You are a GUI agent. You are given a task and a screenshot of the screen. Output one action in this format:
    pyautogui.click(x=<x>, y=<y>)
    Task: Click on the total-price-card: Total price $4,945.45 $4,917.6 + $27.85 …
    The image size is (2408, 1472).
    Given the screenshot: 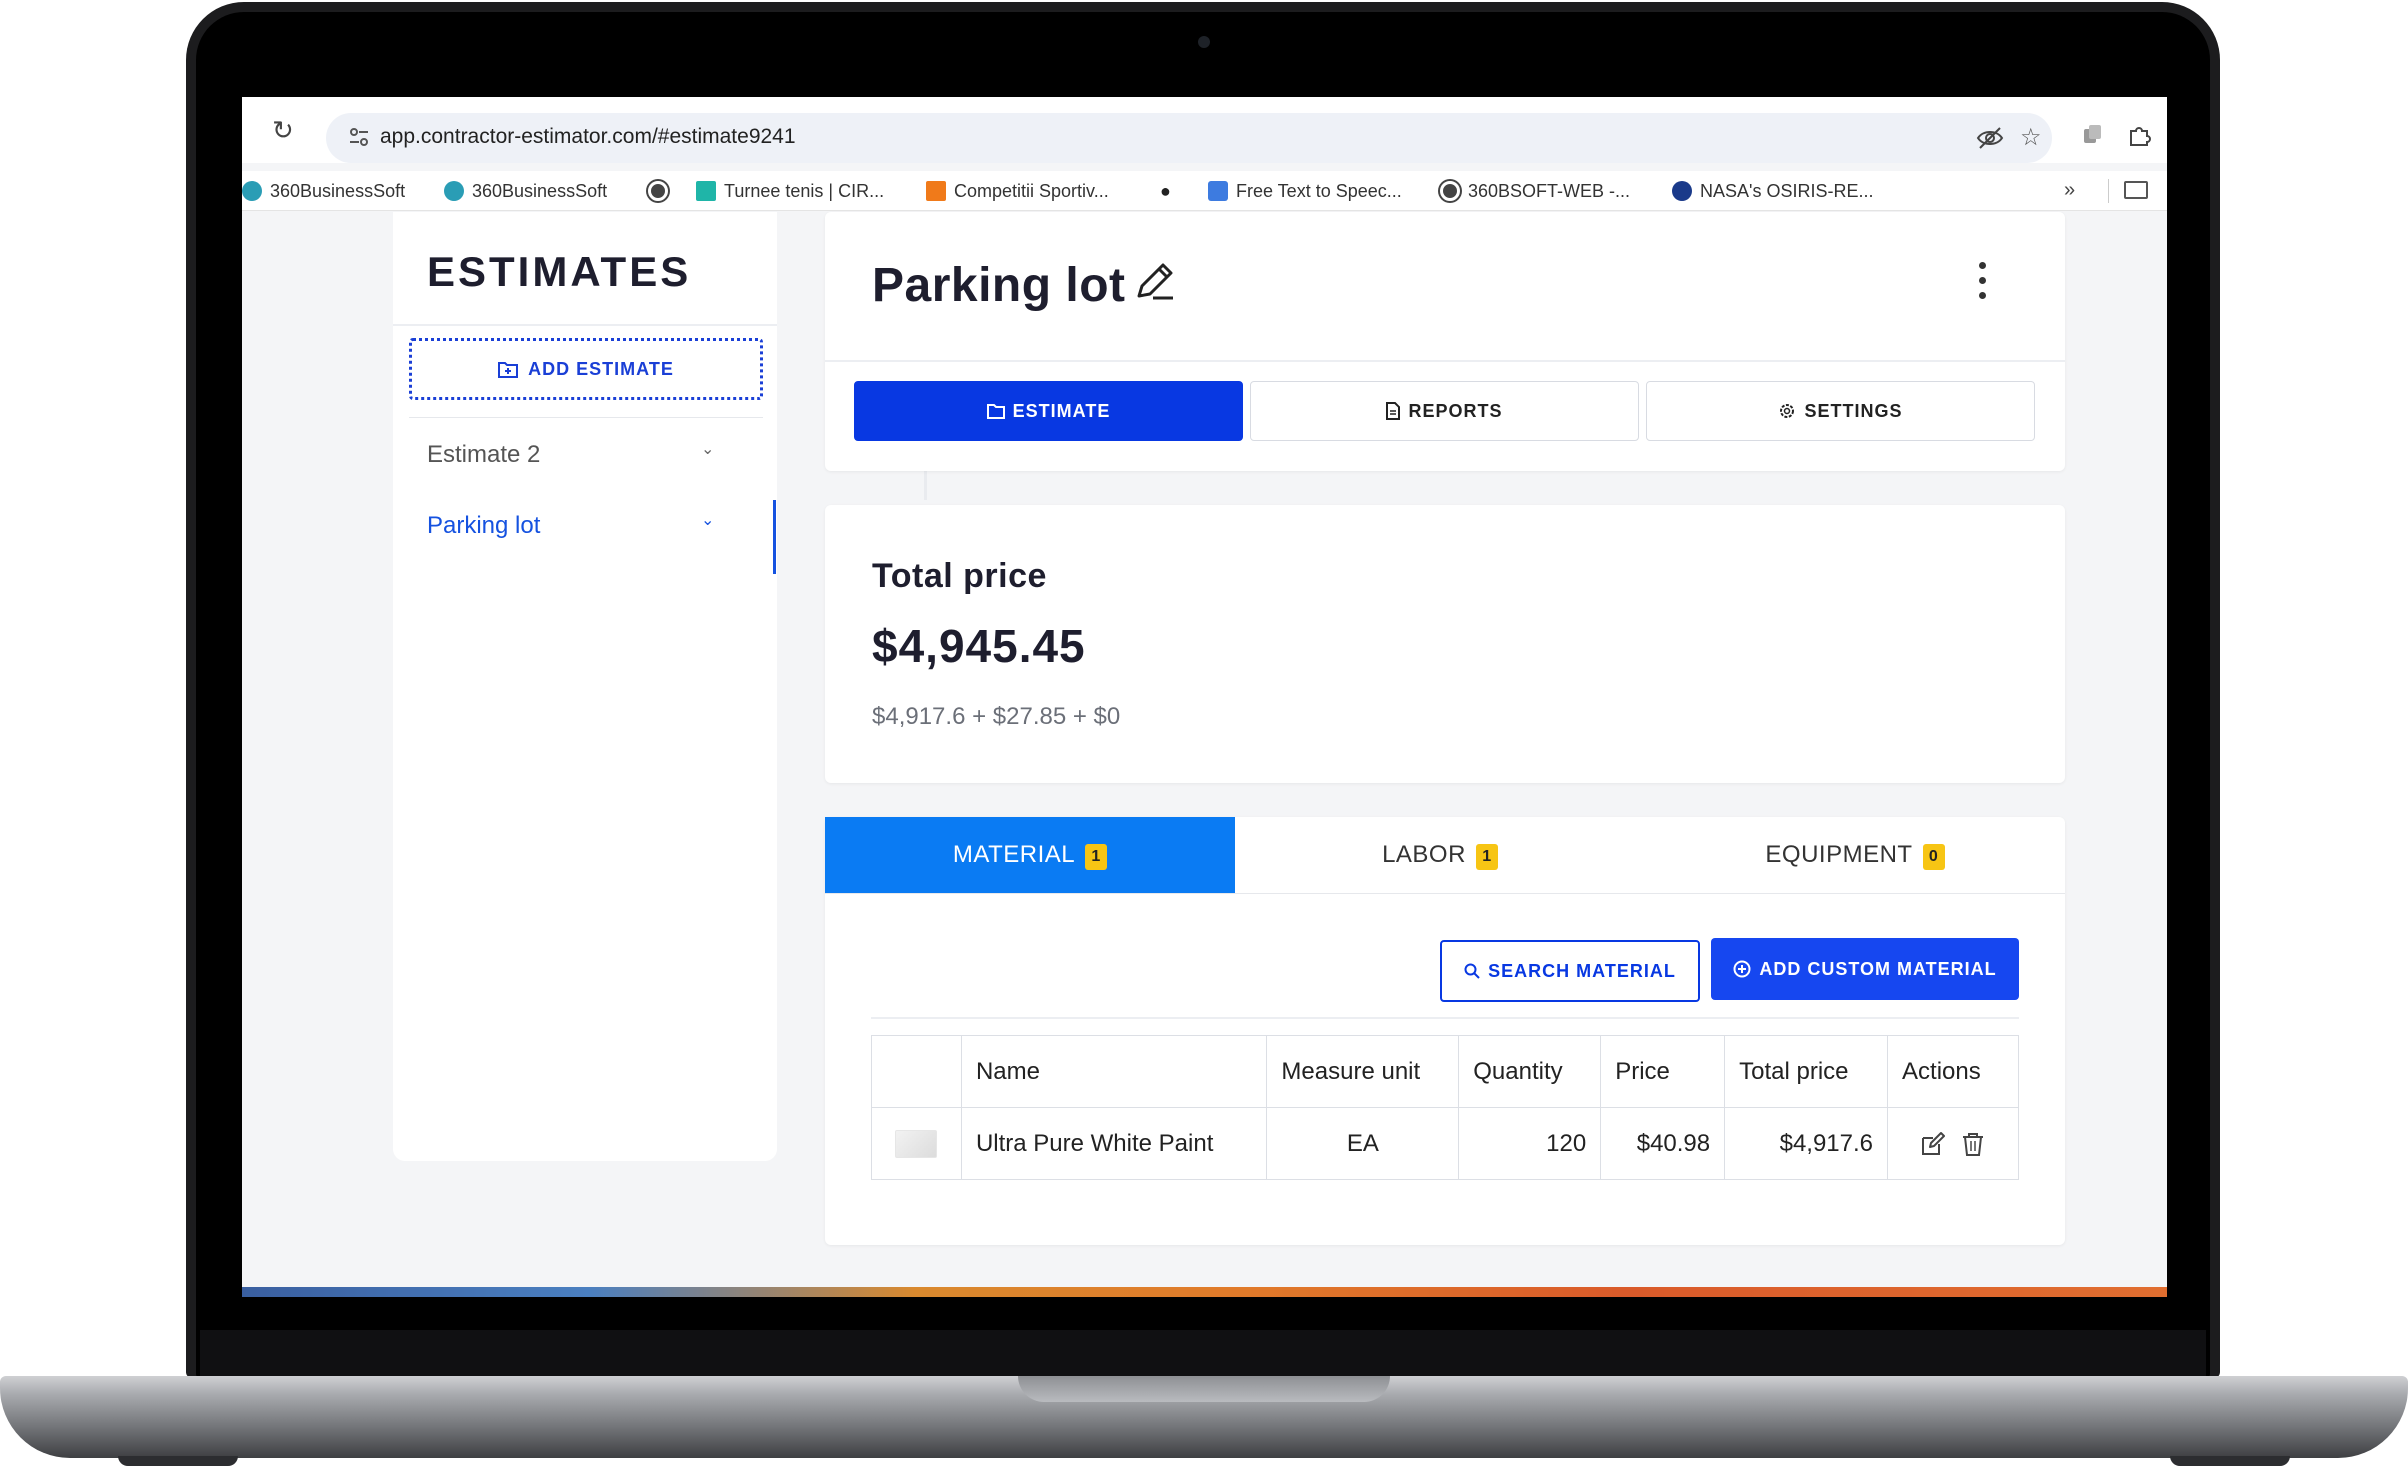 What is the action you would take?
    pyautogui.click(x=1445, y=644)
    